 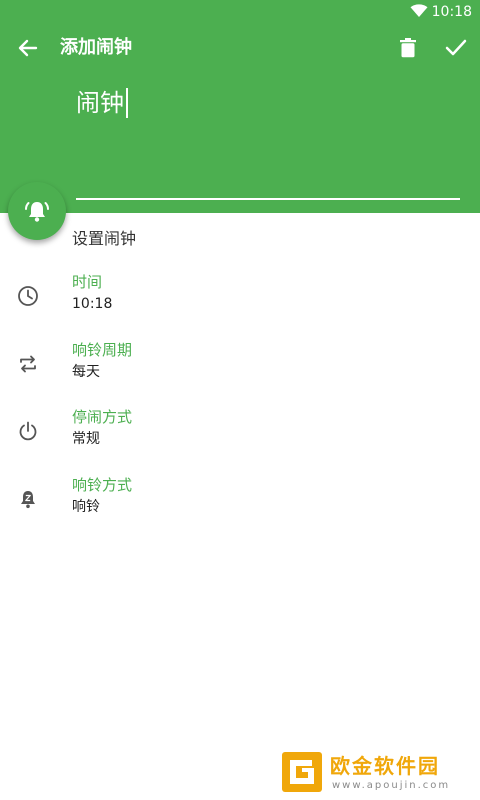 I want to click on setting-value: 每天, so click(x=86, y=372).